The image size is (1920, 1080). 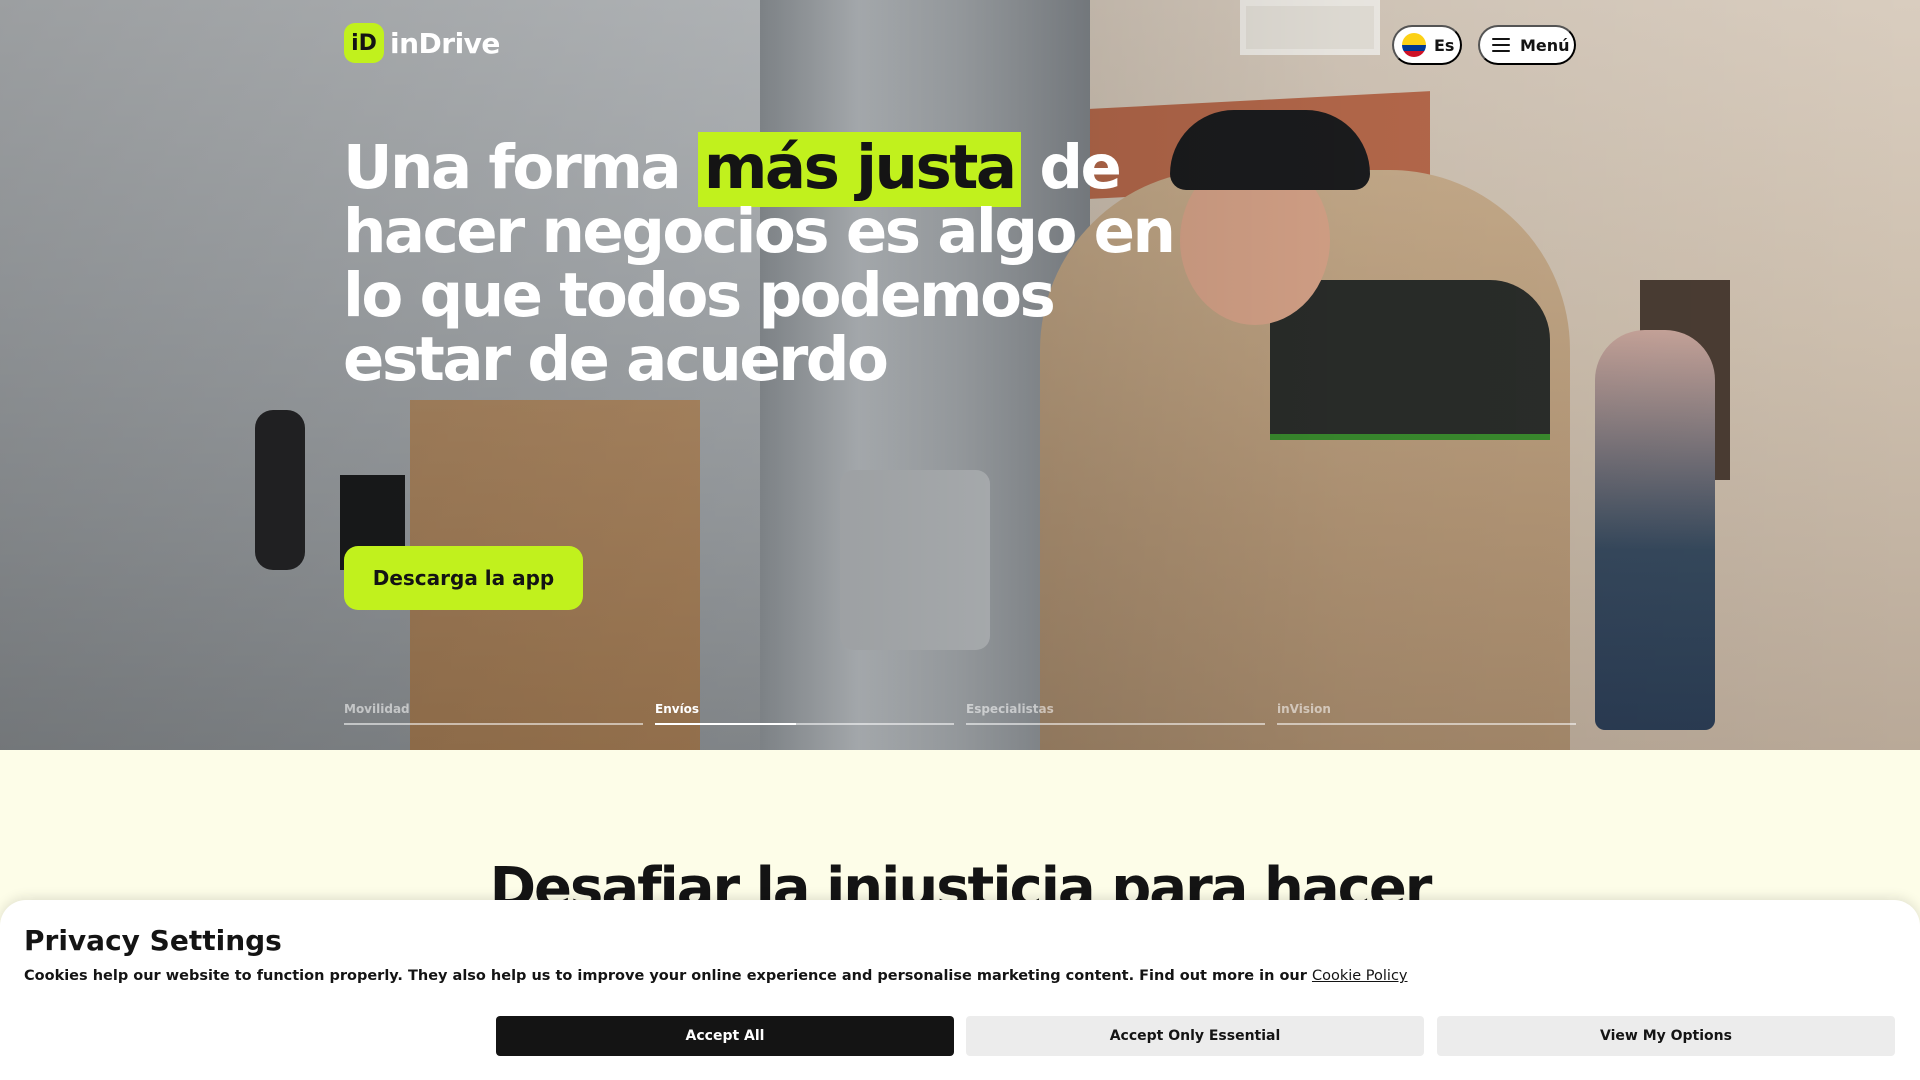 I want to click on tab-invision: inVision, so click(x=1426, y=713).